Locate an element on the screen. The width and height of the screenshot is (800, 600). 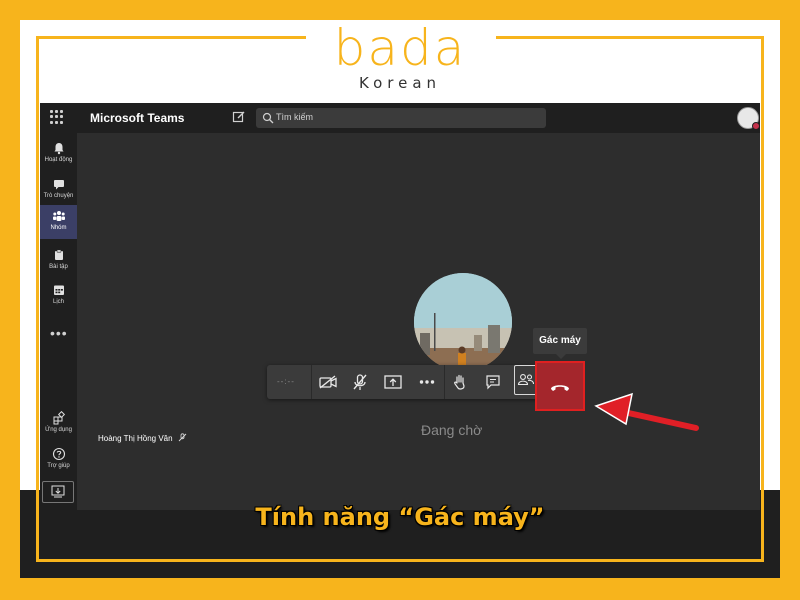
rail-item-assignments: Bài tập is located at coordinates (58, 261).